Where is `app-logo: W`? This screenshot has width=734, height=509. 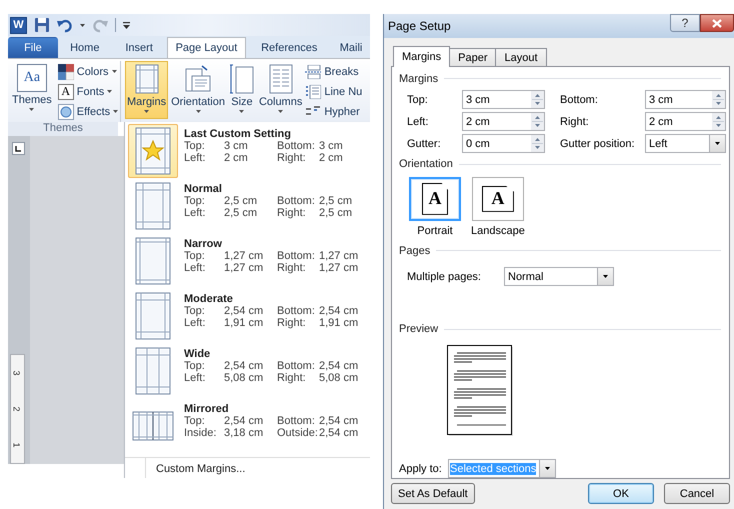
app-logo: W is located at coordinates (18, 25).